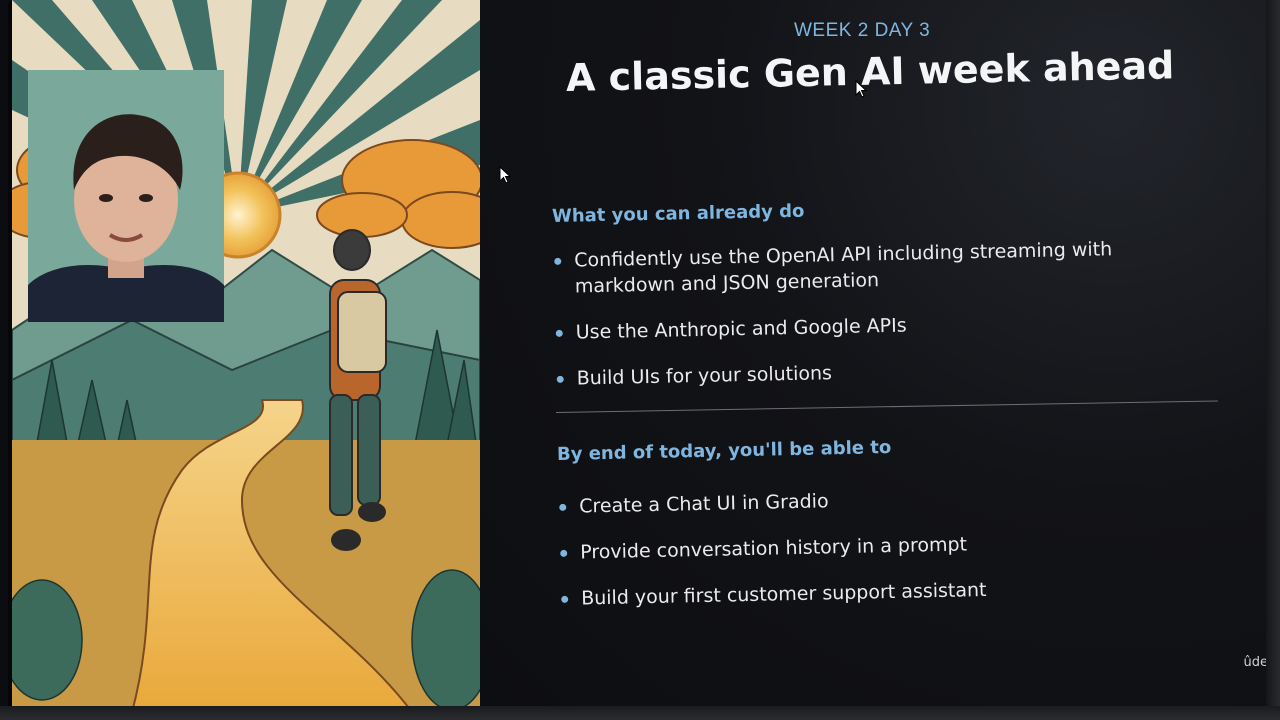 The image size is (1280, 720). Describe the element at coordinates (867, 500) in the screenshot. I see `list-item: Create a Chat UI in Gradio` at that location.